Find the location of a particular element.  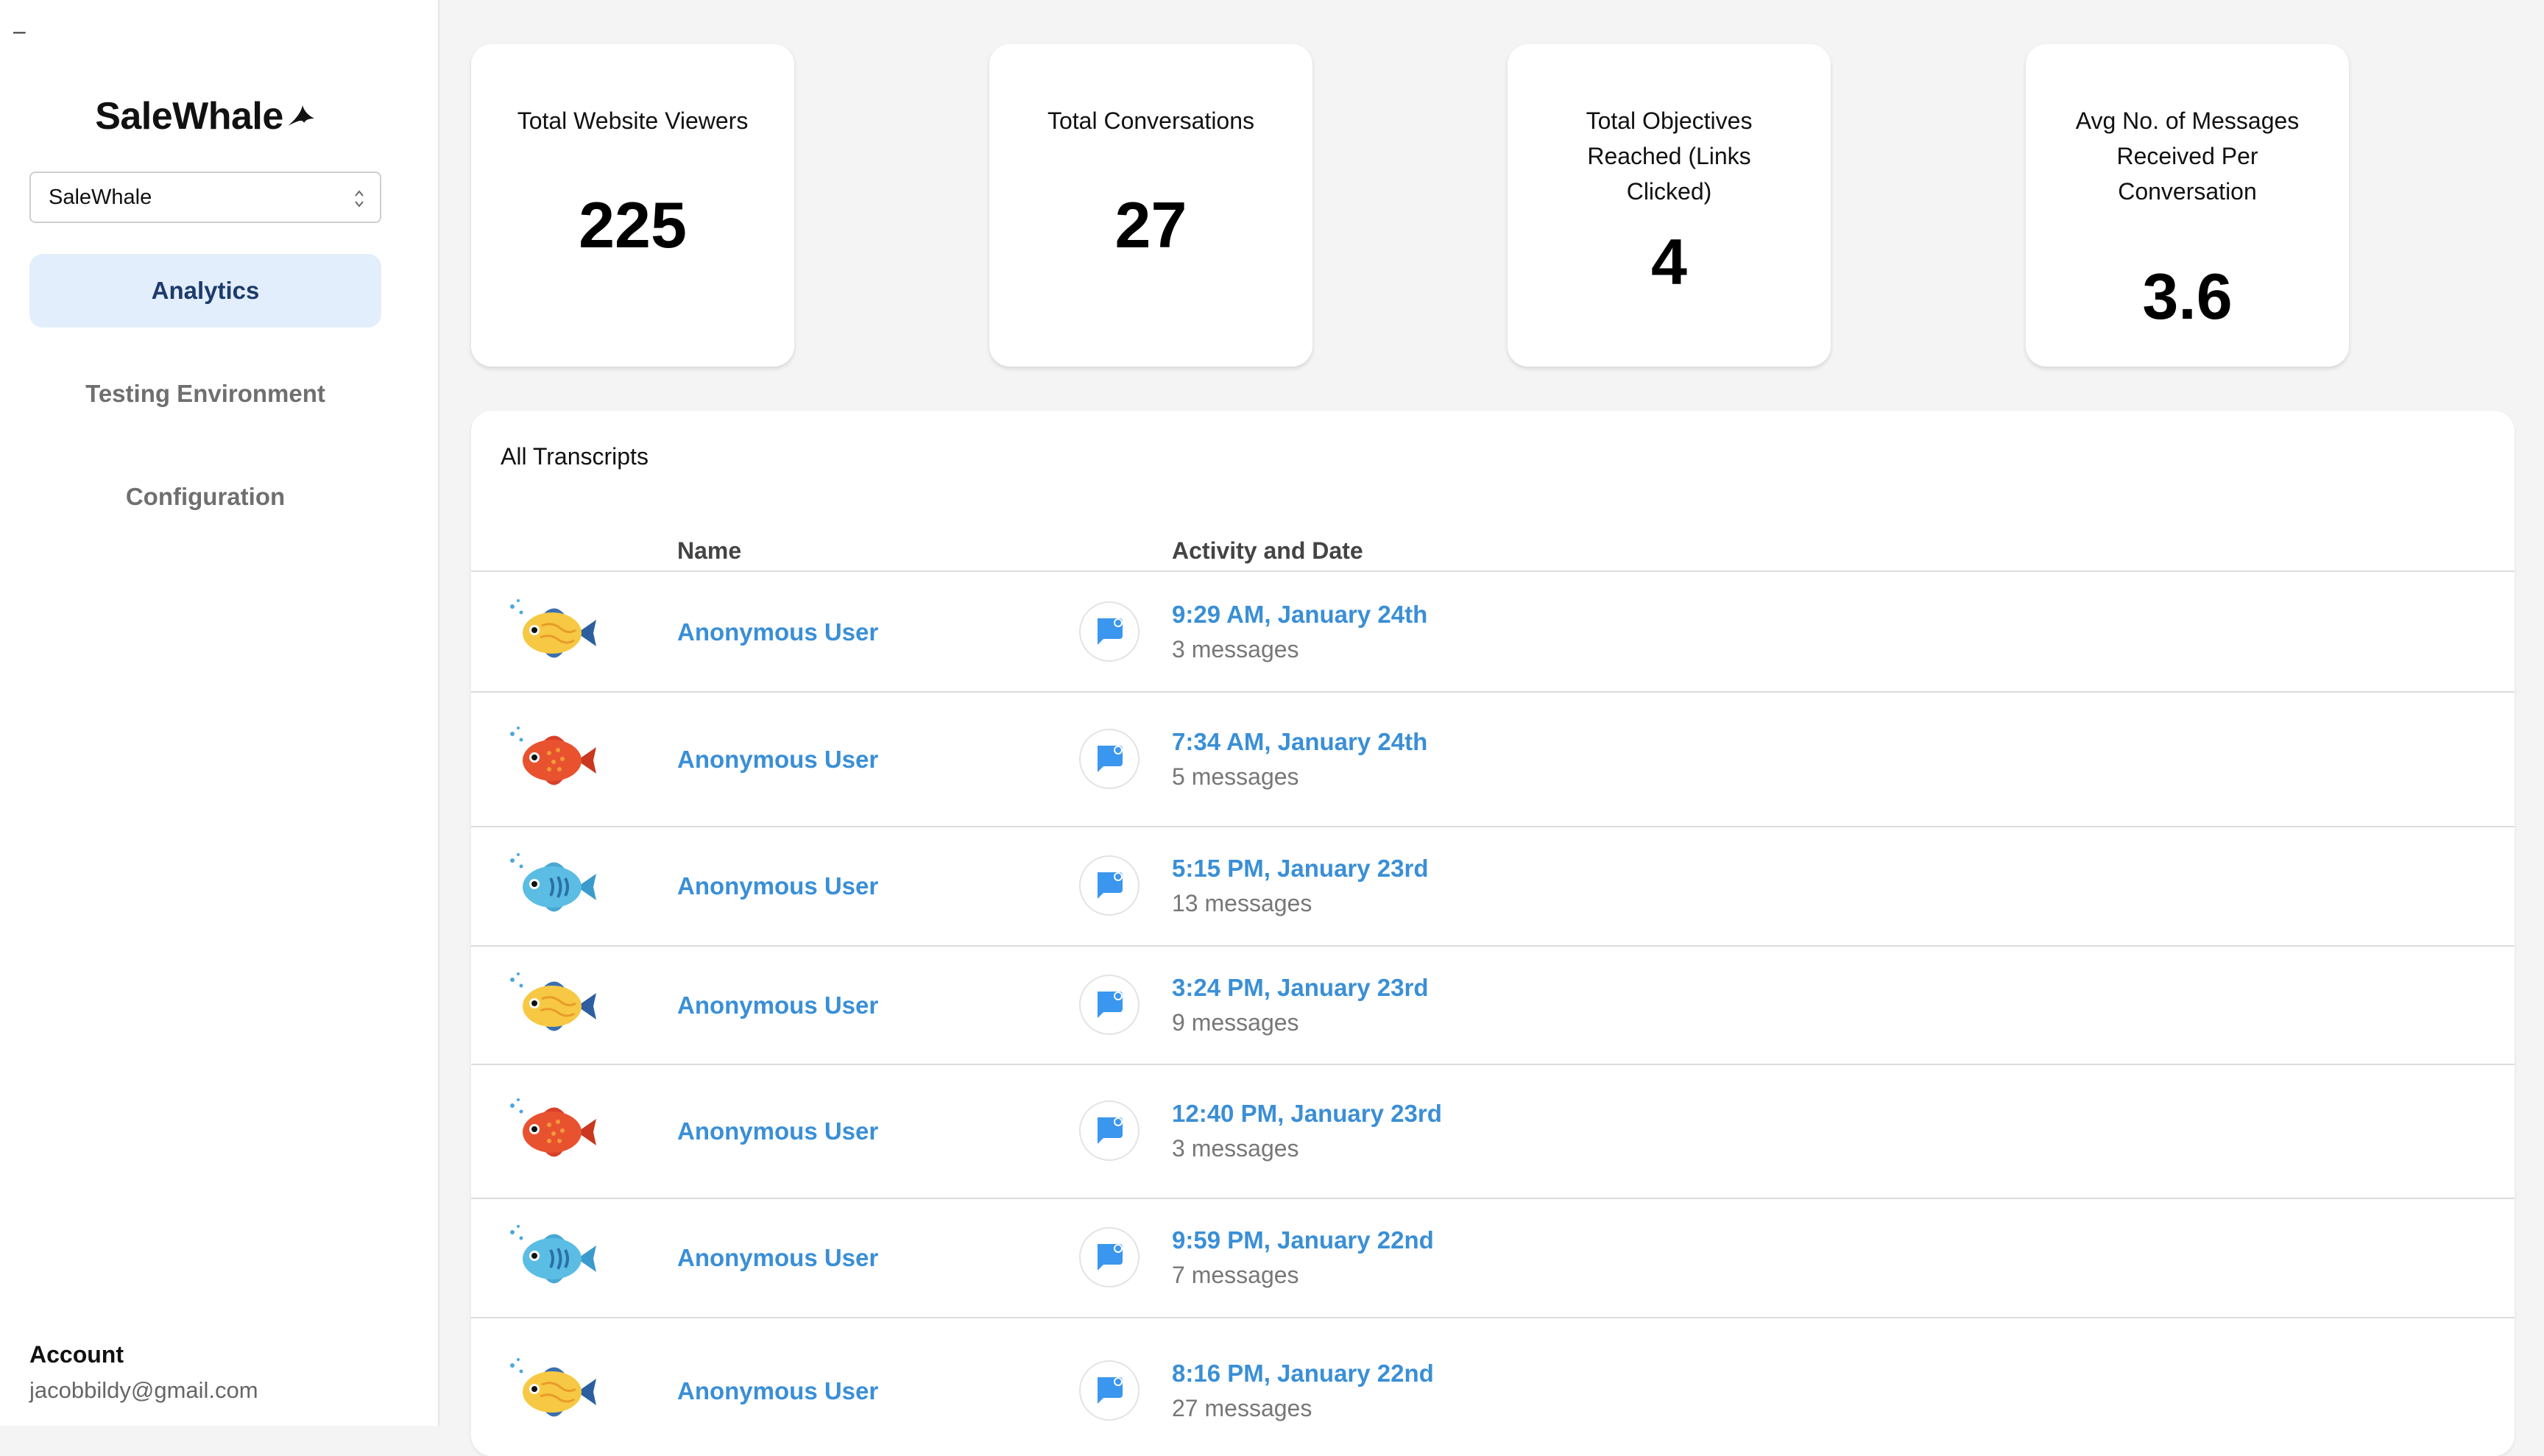

stat-value: 4 is located at coordinates (1669, 261).